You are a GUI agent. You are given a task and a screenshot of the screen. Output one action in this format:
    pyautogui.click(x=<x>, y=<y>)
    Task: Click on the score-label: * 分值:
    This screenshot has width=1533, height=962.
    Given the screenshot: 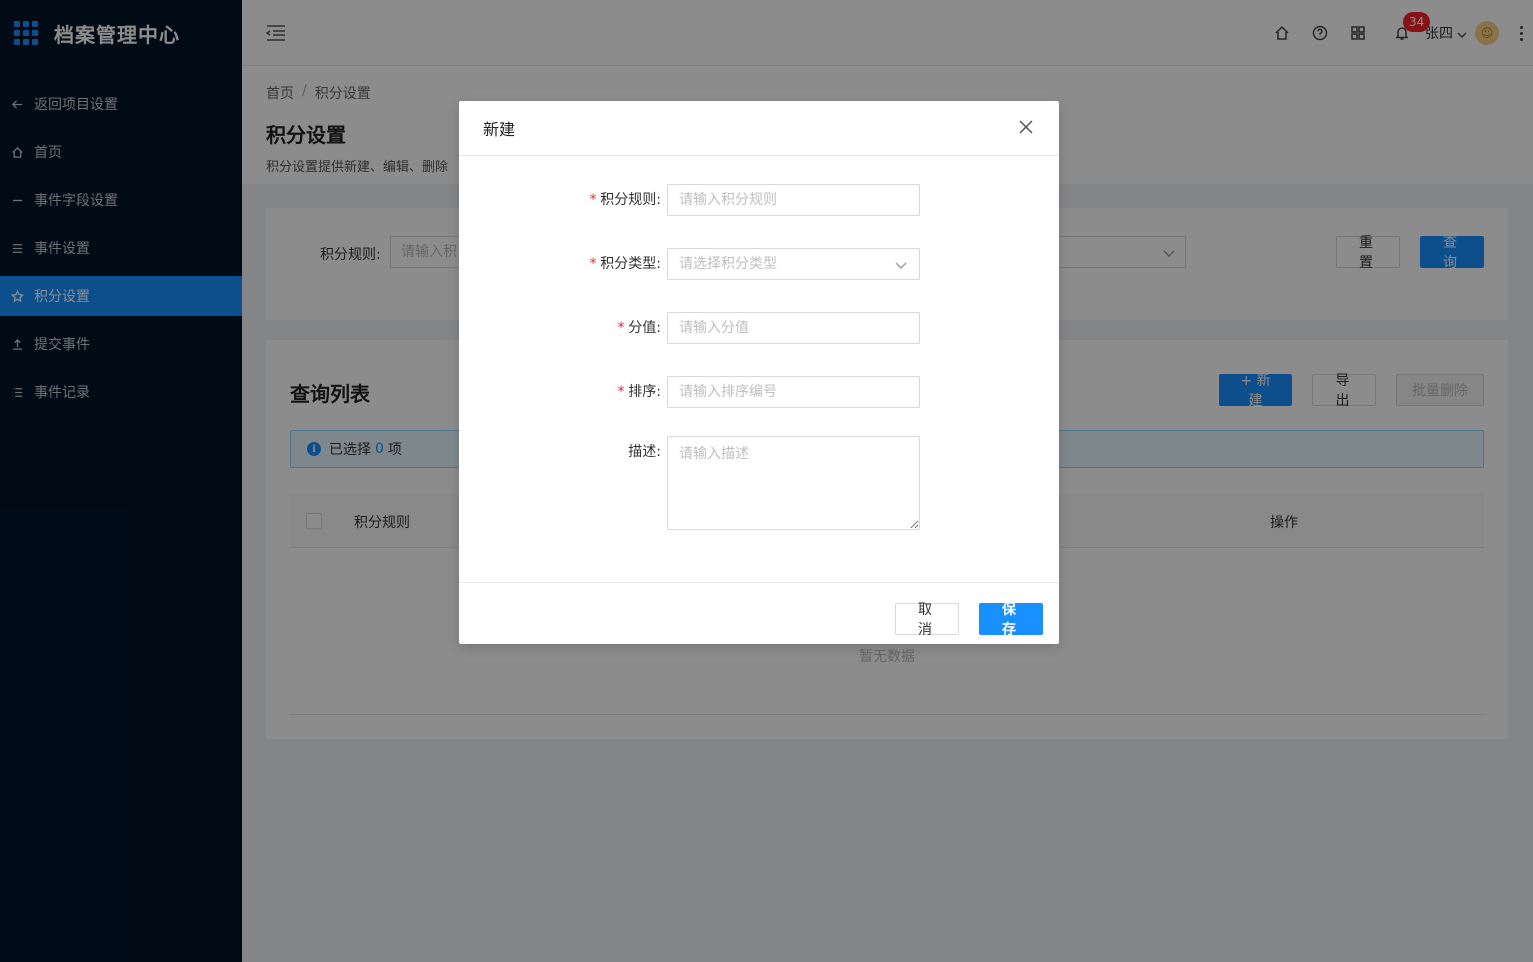 What is the action you would take?
    pyautogui.click(x=638, y=328)
    